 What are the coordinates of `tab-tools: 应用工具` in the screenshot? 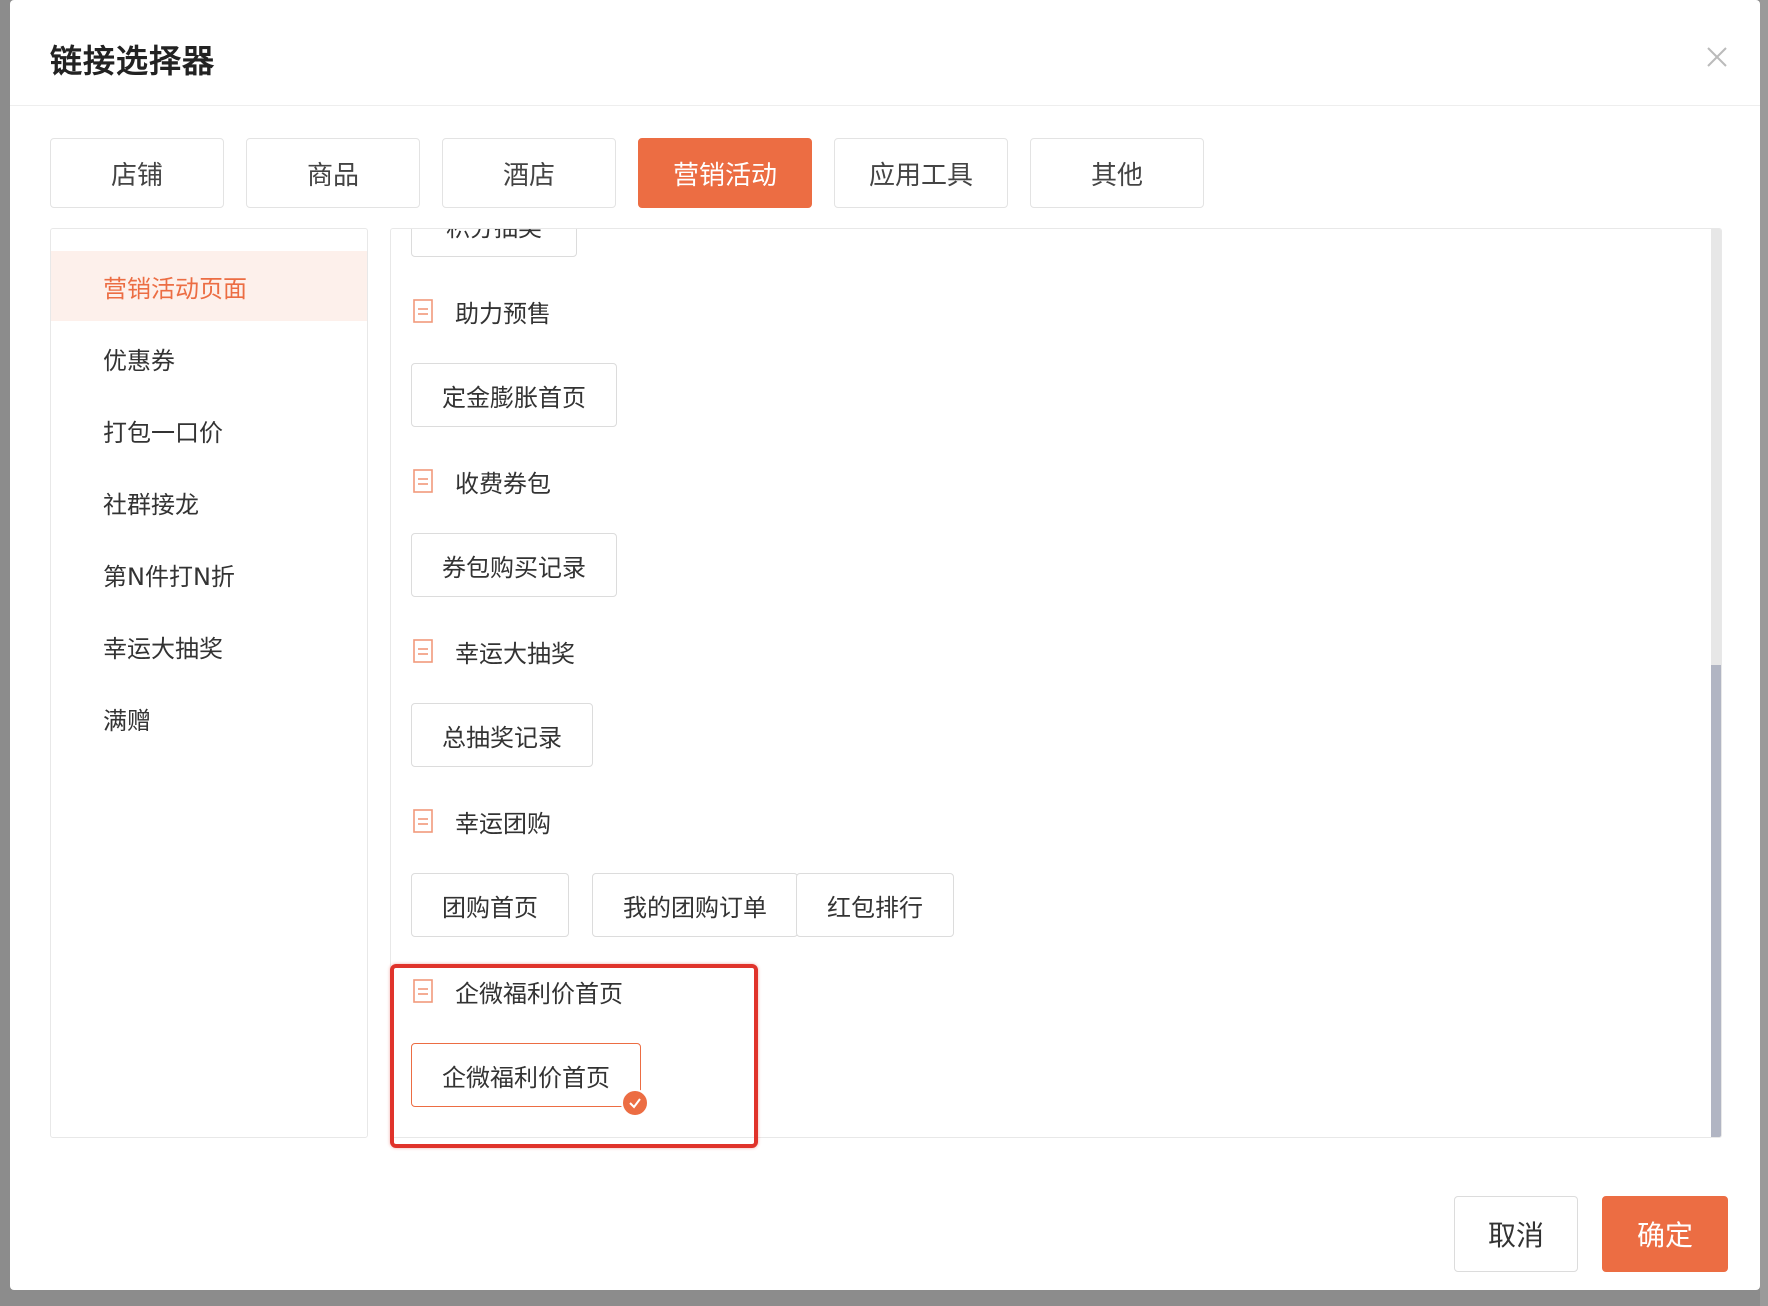 It's located at (921, 173).